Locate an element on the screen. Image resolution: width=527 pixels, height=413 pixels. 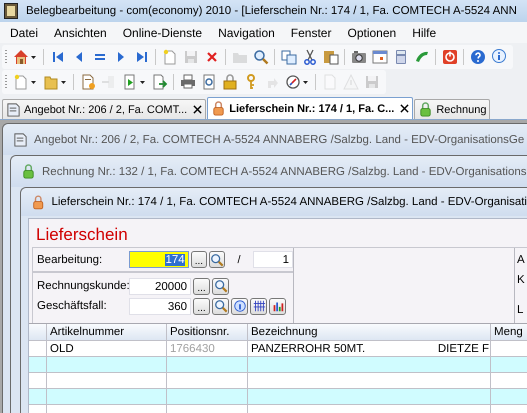
bar-chart-button is located at coordinates (277, 306).